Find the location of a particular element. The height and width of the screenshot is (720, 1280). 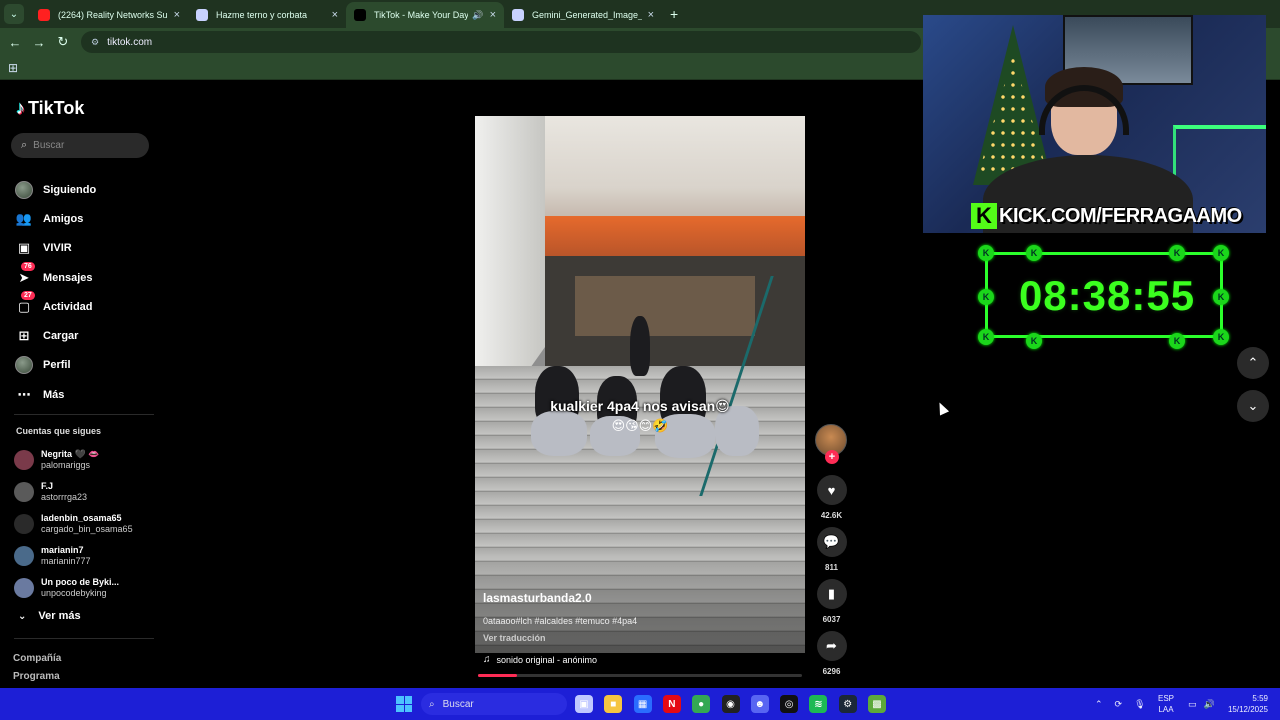

followed-account: ladenbin_osama65 cargado_bin_osama65 is located at coordinates (73, 524).